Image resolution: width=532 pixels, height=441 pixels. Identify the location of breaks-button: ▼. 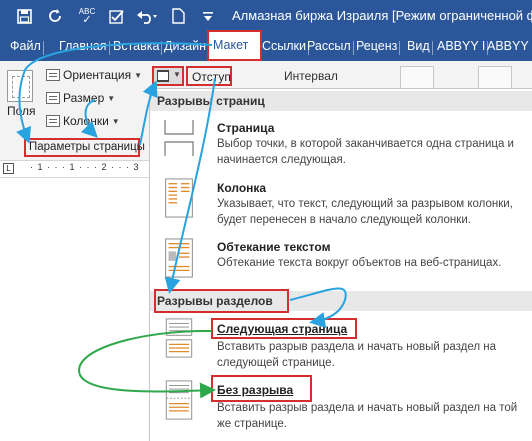
(168, 76).